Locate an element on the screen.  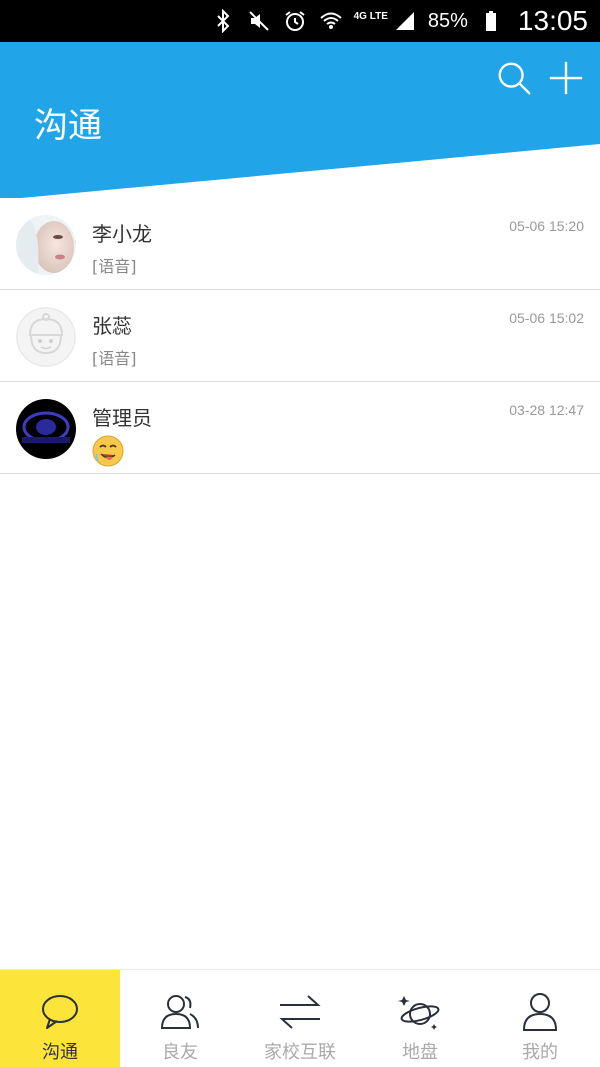
tab-label: 良友 is located at coordinates (180, 1052).